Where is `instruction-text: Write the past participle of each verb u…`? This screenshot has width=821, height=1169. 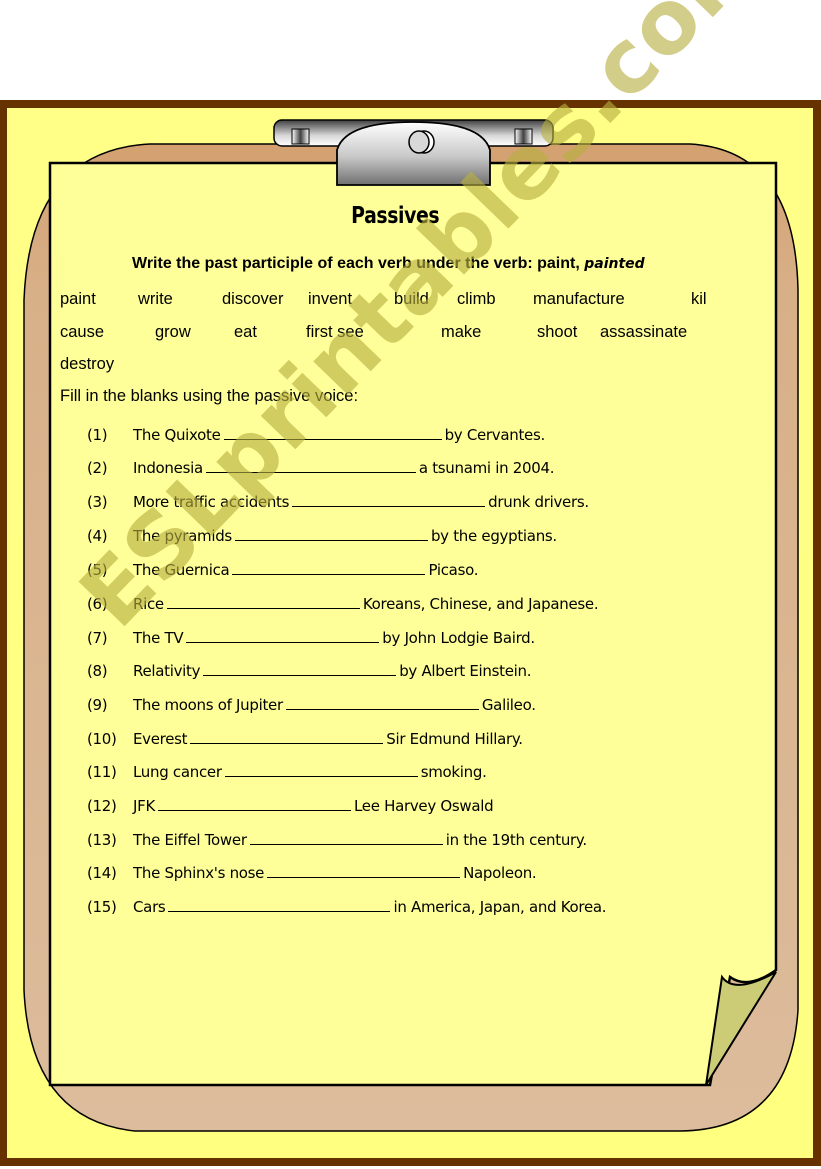
instruction-text: Write the past participle of each verb u… is located at coordinates (388, 264).